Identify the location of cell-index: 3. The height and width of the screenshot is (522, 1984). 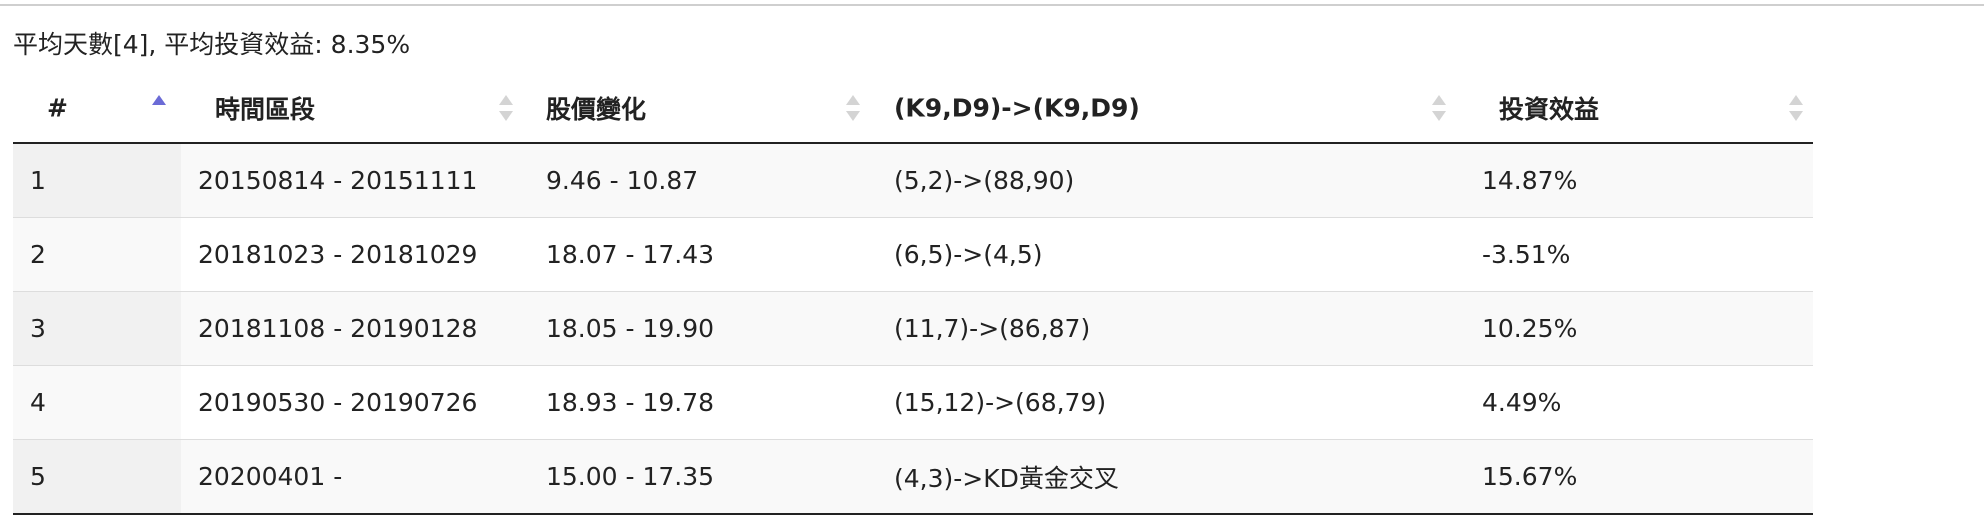
(97, 328).